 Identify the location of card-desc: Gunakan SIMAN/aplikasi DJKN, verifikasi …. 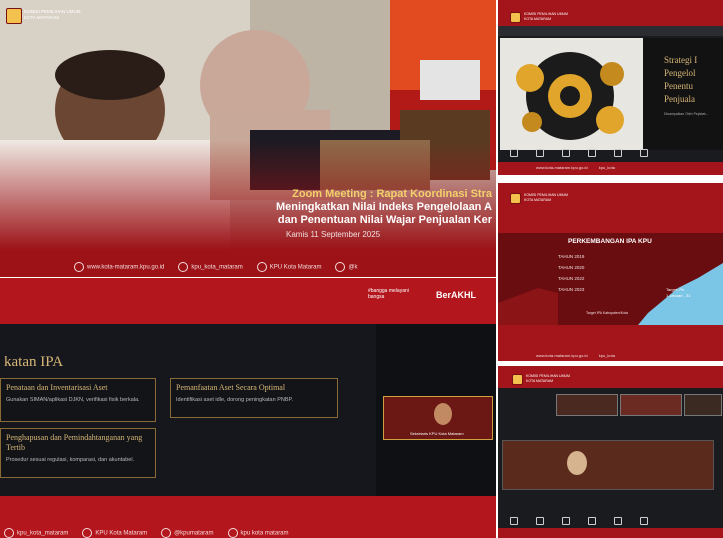
(73, 400).